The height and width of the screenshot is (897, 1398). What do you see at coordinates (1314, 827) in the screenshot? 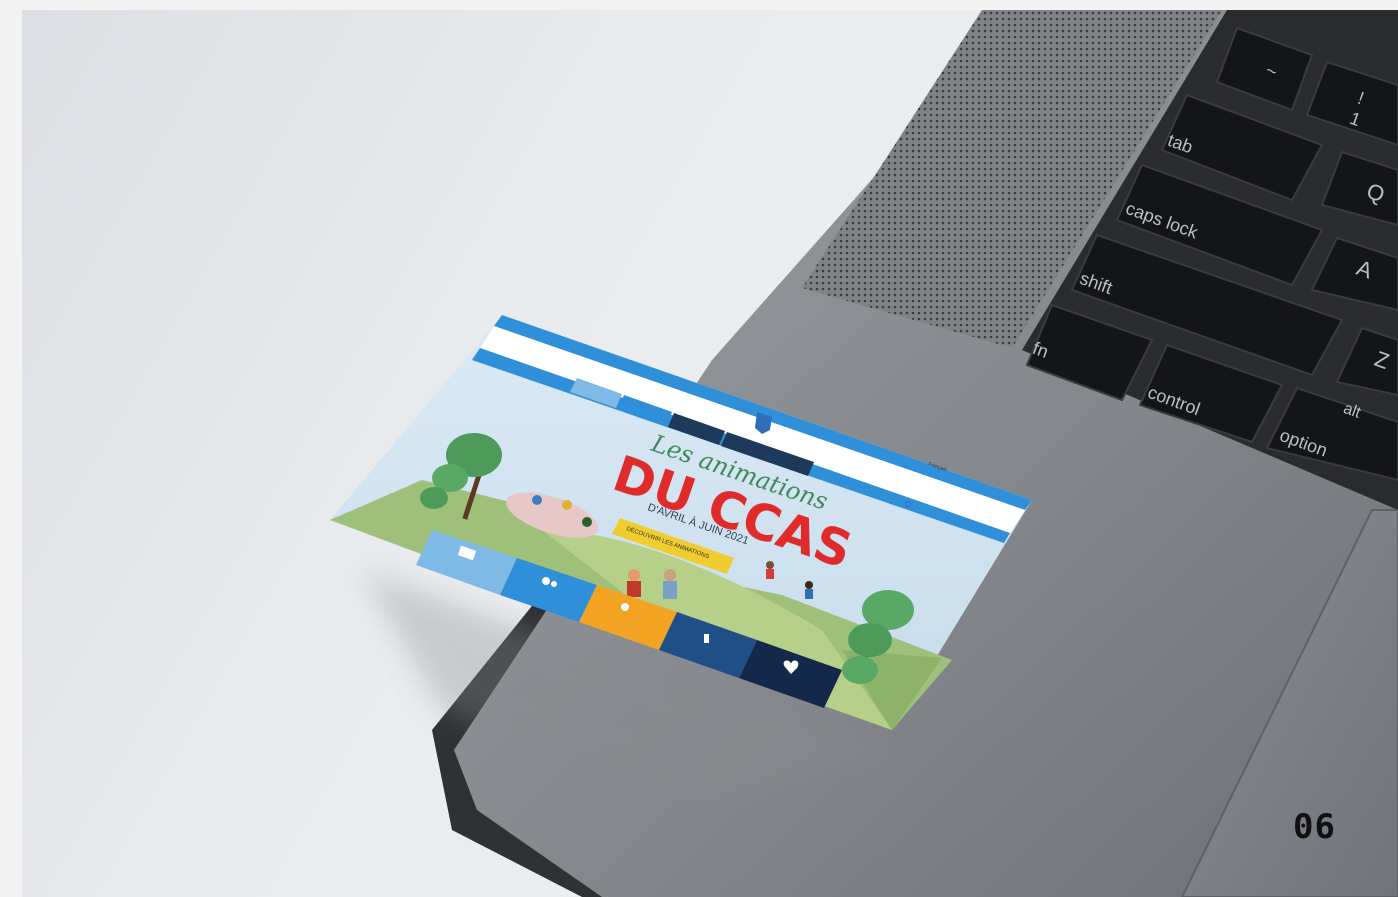
I see `page-number: 06` at bounding box center [1314, 827].